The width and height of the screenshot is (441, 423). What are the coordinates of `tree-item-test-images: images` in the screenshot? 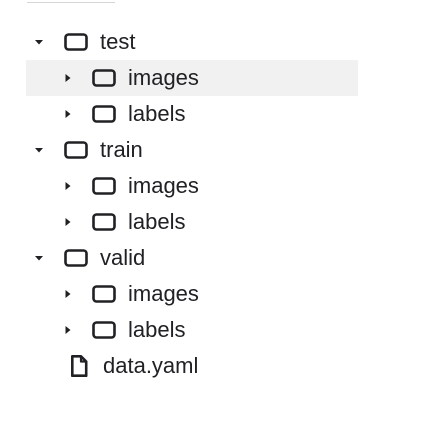 It's located at (192, 78).